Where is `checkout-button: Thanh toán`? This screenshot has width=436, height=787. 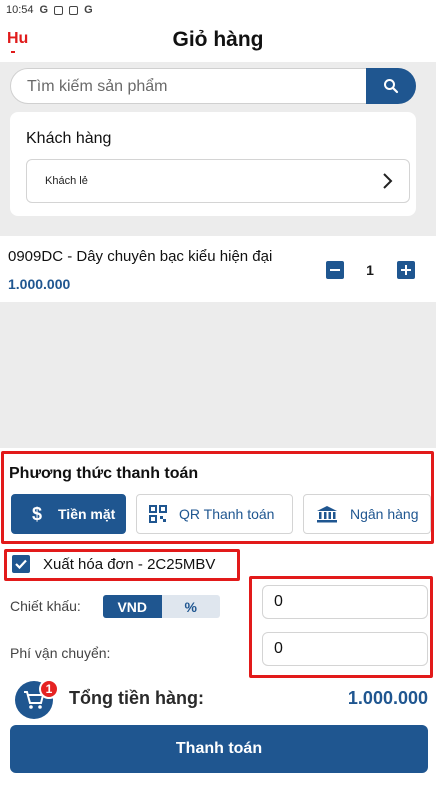 checkout-button: Thanh toán is located at coordinates (219, 749).